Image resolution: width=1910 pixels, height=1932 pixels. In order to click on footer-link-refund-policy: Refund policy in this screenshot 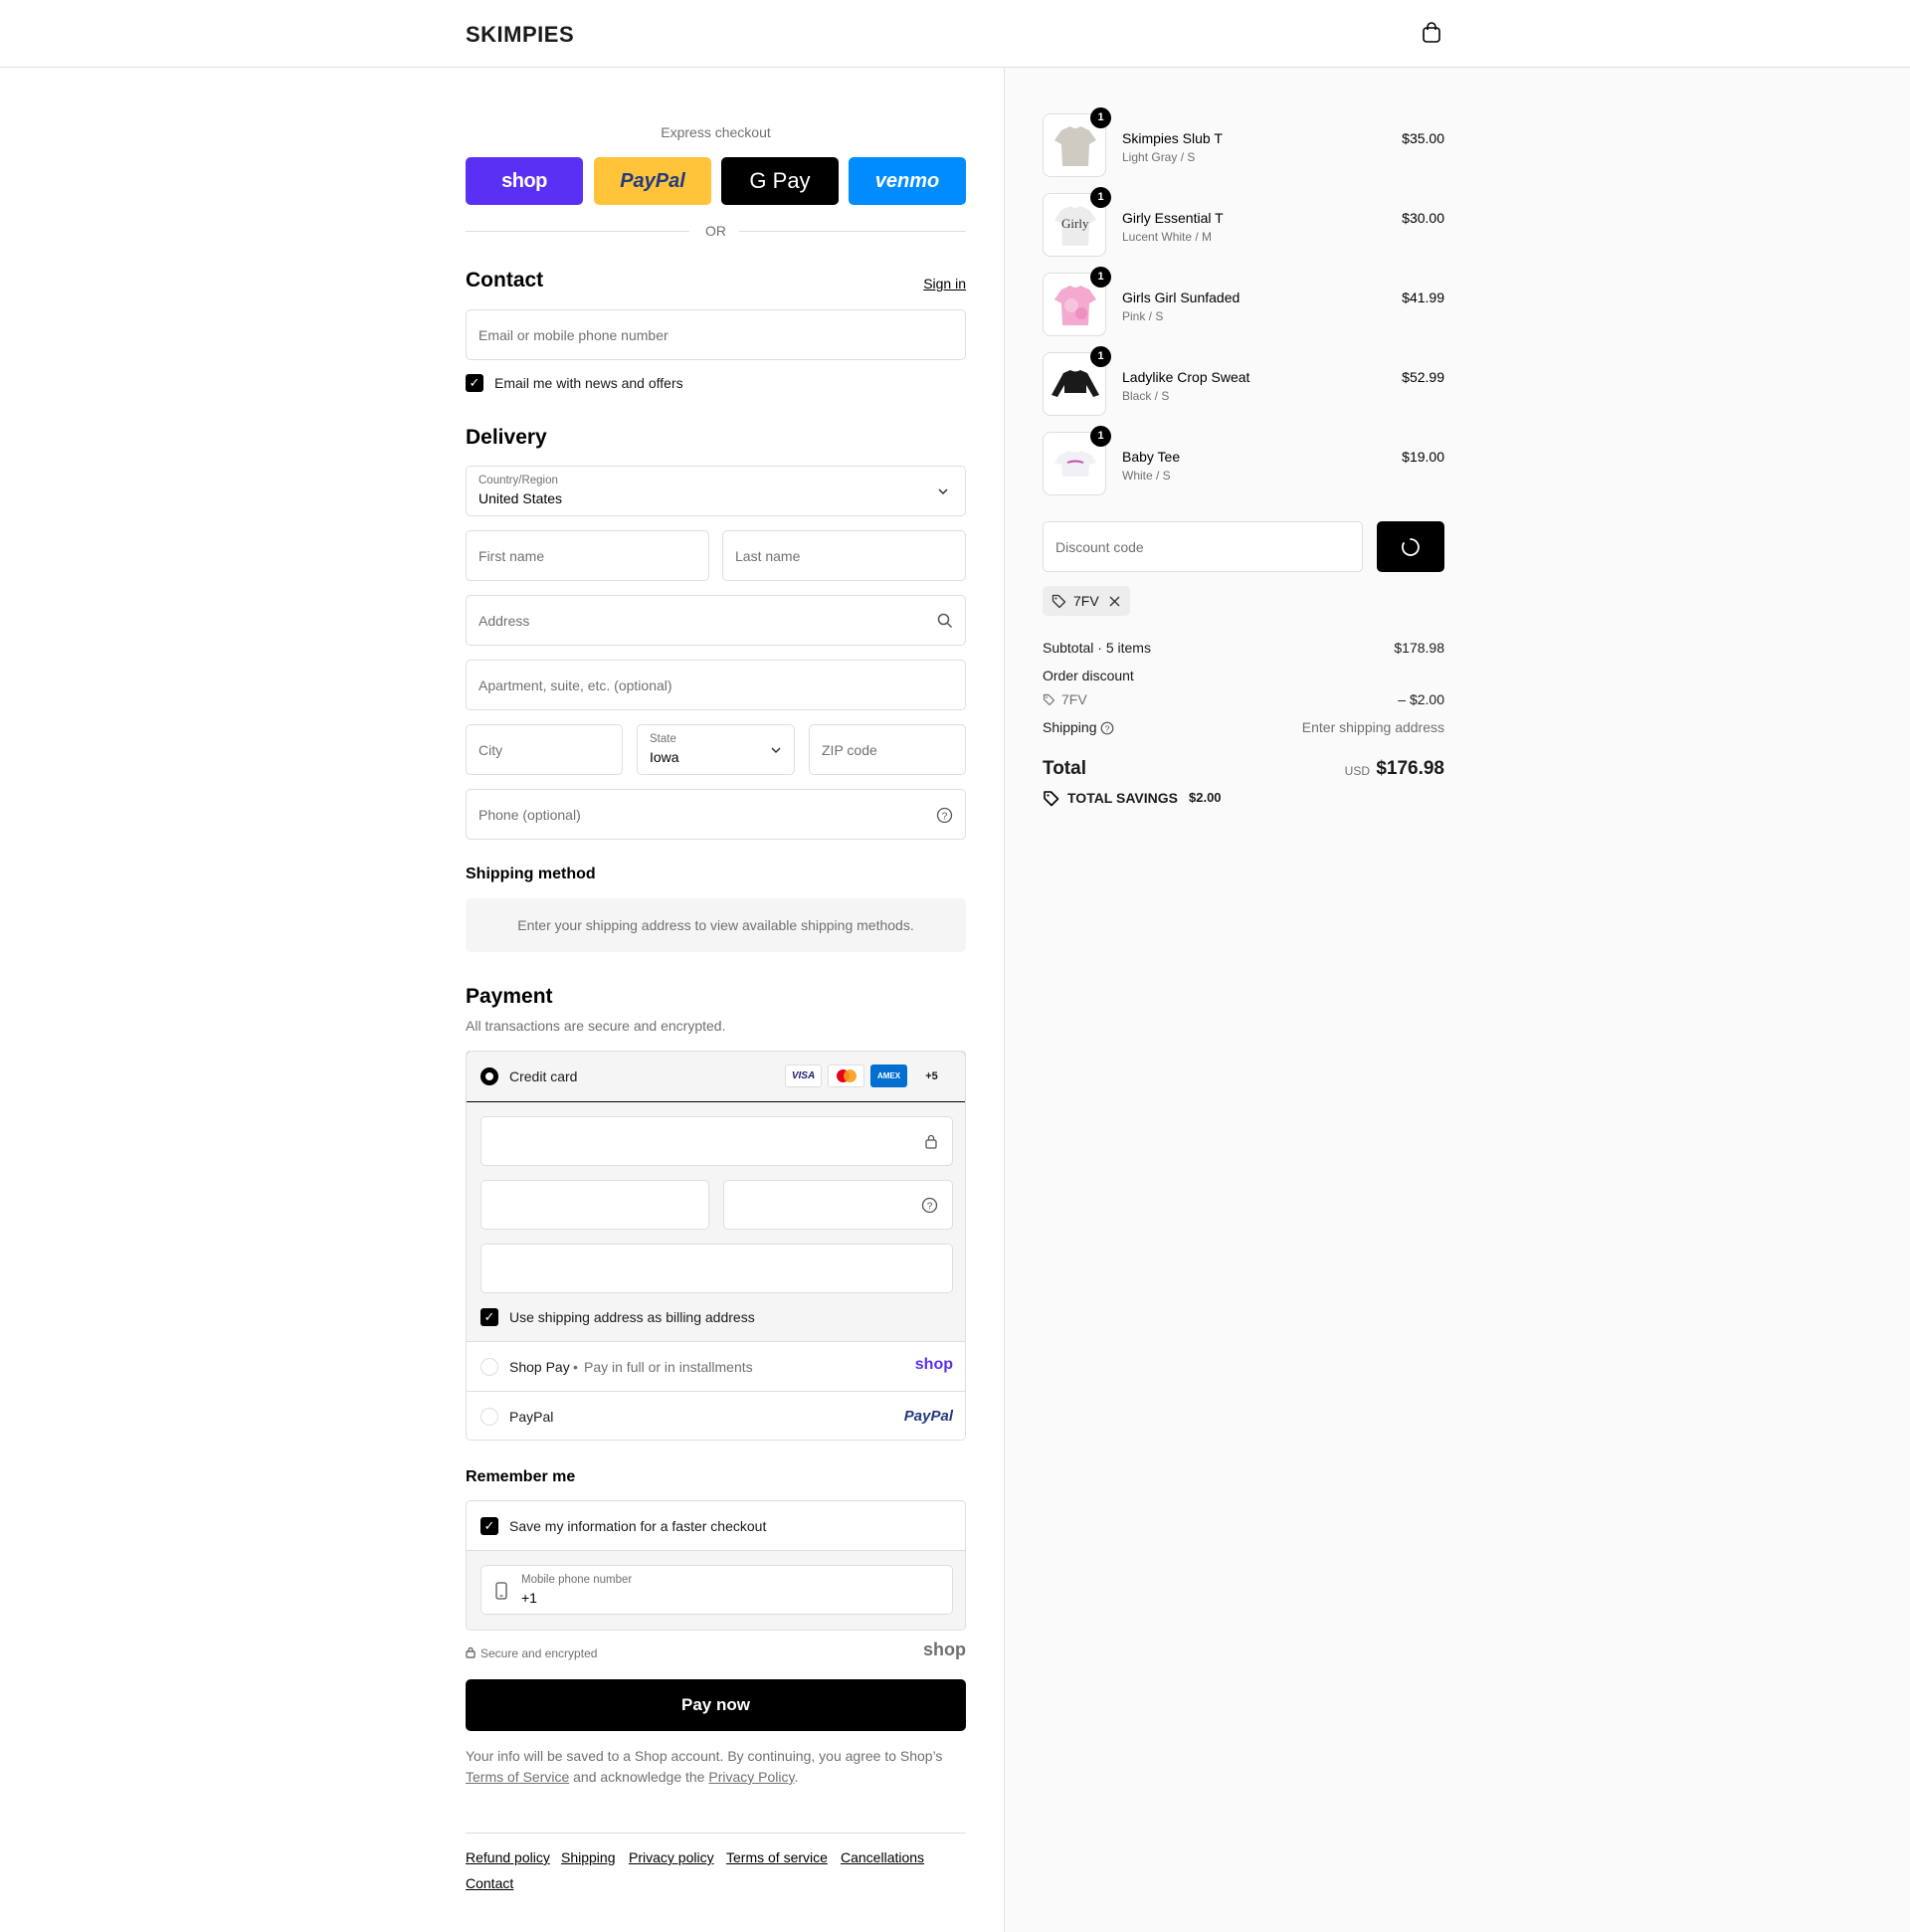, I will do `click(508, 1857)`.